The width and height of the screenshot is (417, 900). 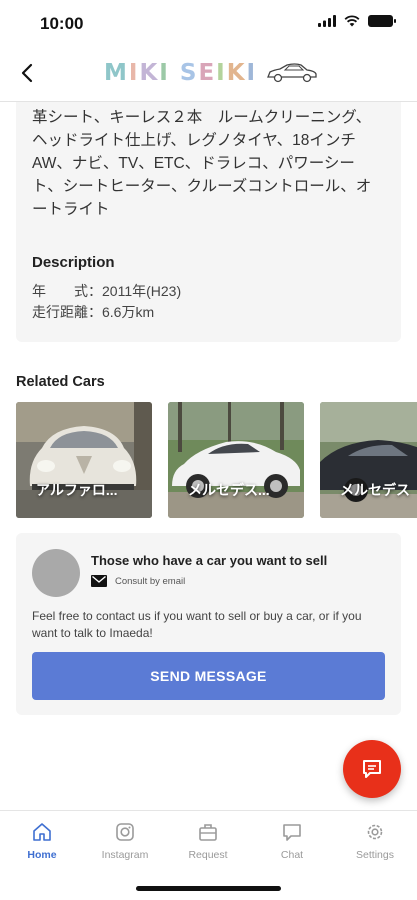 I want to click on car-logo-icon, so click(x=292, y=73).